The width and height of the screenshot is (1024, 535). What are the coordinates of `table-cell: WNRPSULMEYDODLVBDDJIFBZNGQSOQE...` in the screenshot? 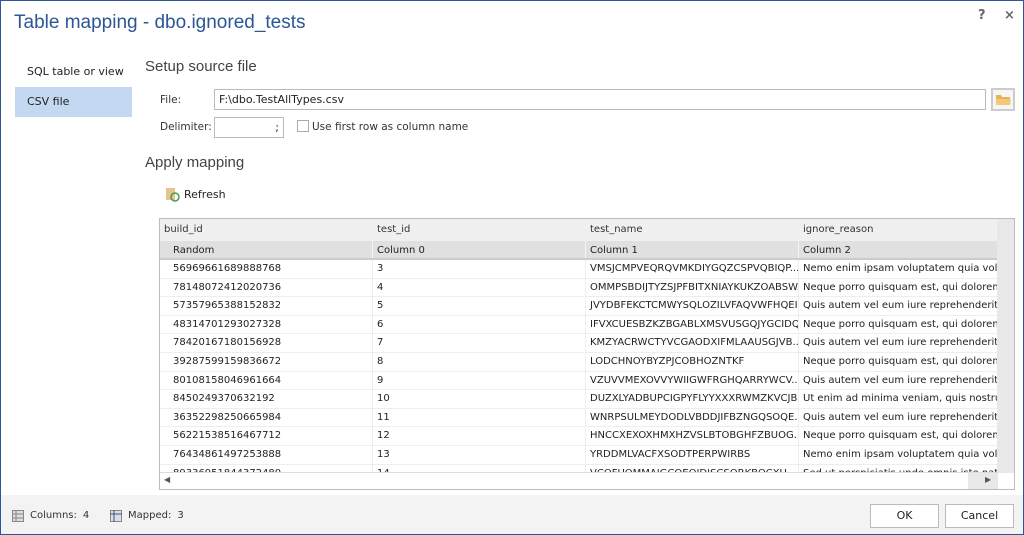 It's located at (692, 417).